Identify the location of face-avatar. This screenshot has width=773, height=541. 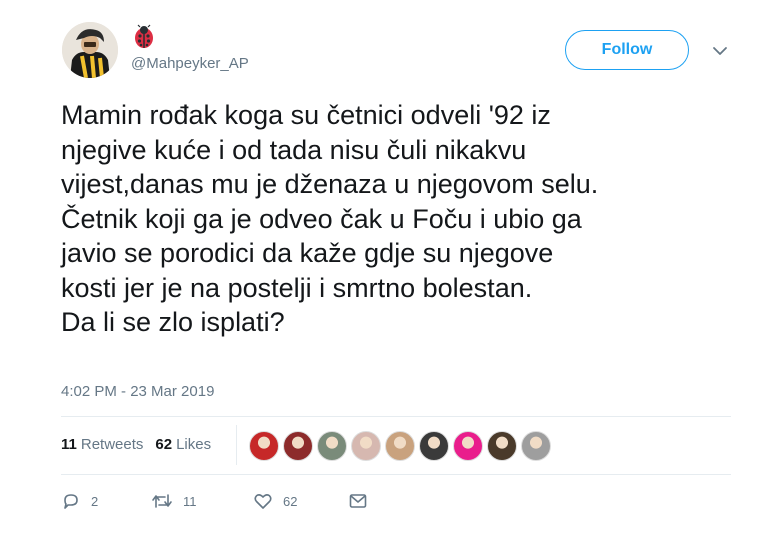
(400, 446).